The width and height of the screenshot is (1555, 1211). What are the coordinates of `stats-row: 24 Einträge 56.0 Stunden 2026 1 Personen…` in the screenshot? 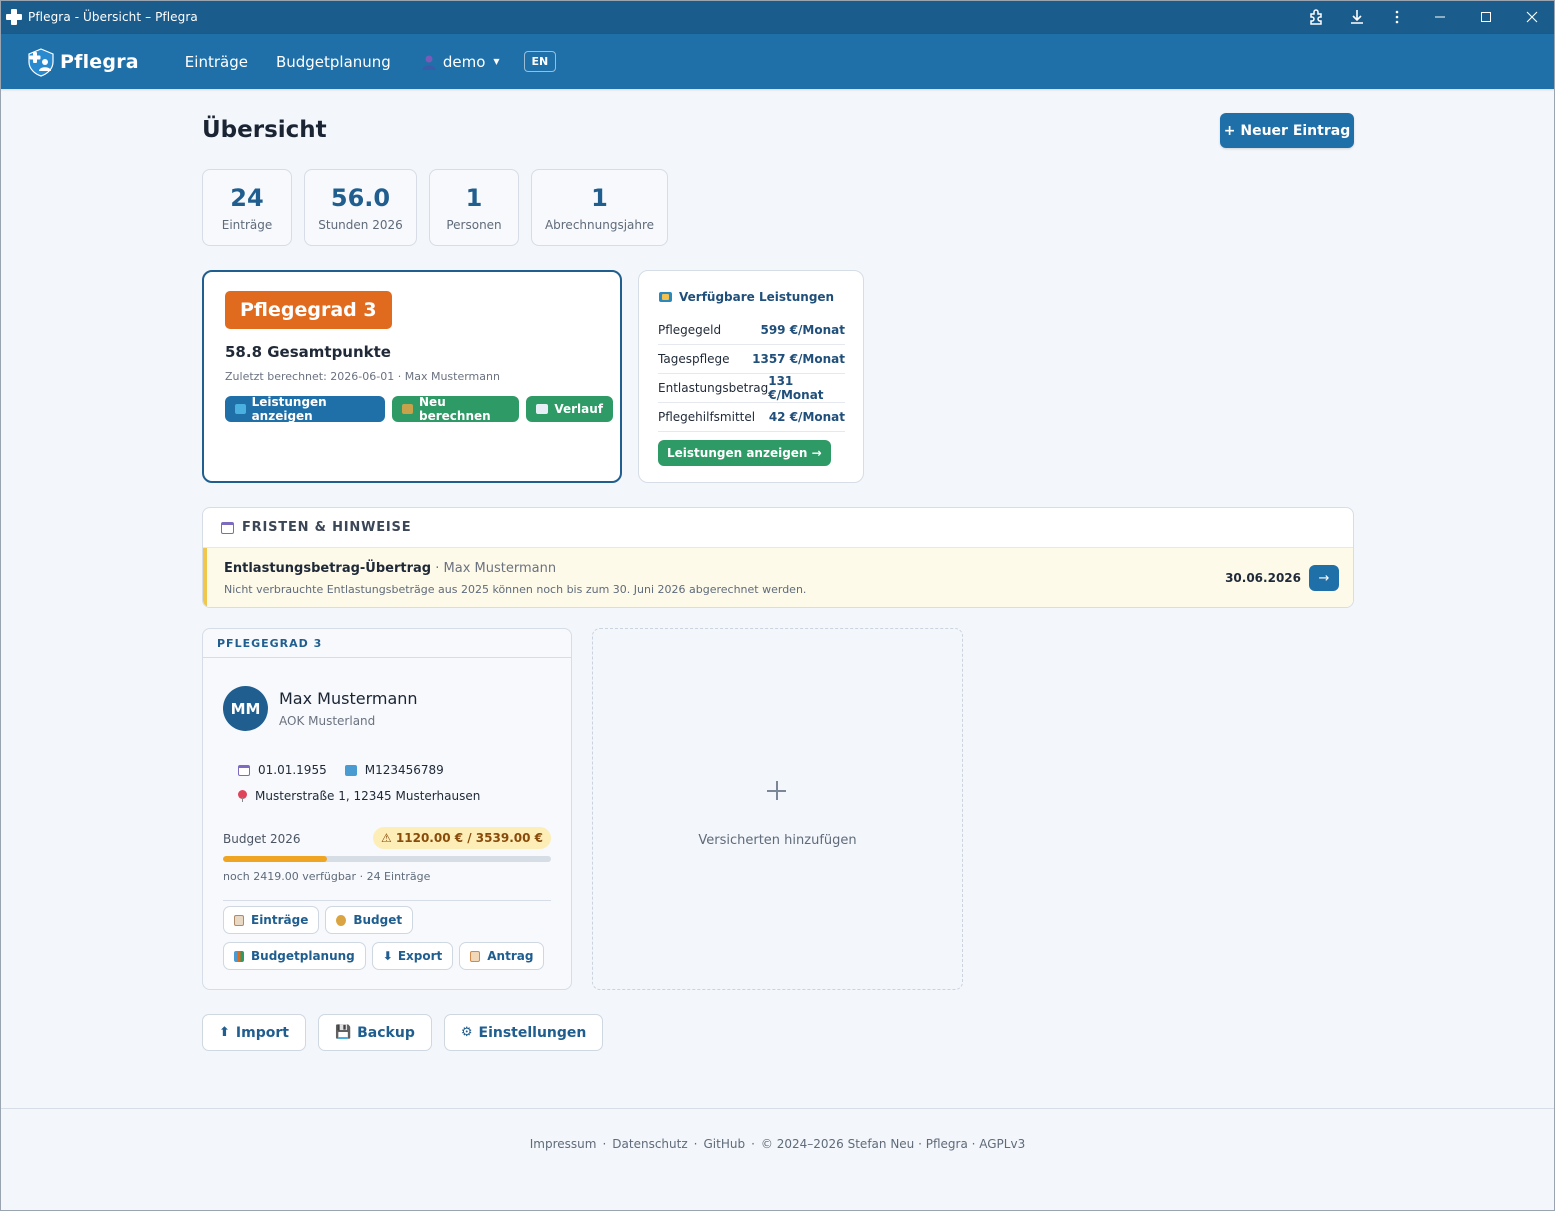 It's located at (441, 207).